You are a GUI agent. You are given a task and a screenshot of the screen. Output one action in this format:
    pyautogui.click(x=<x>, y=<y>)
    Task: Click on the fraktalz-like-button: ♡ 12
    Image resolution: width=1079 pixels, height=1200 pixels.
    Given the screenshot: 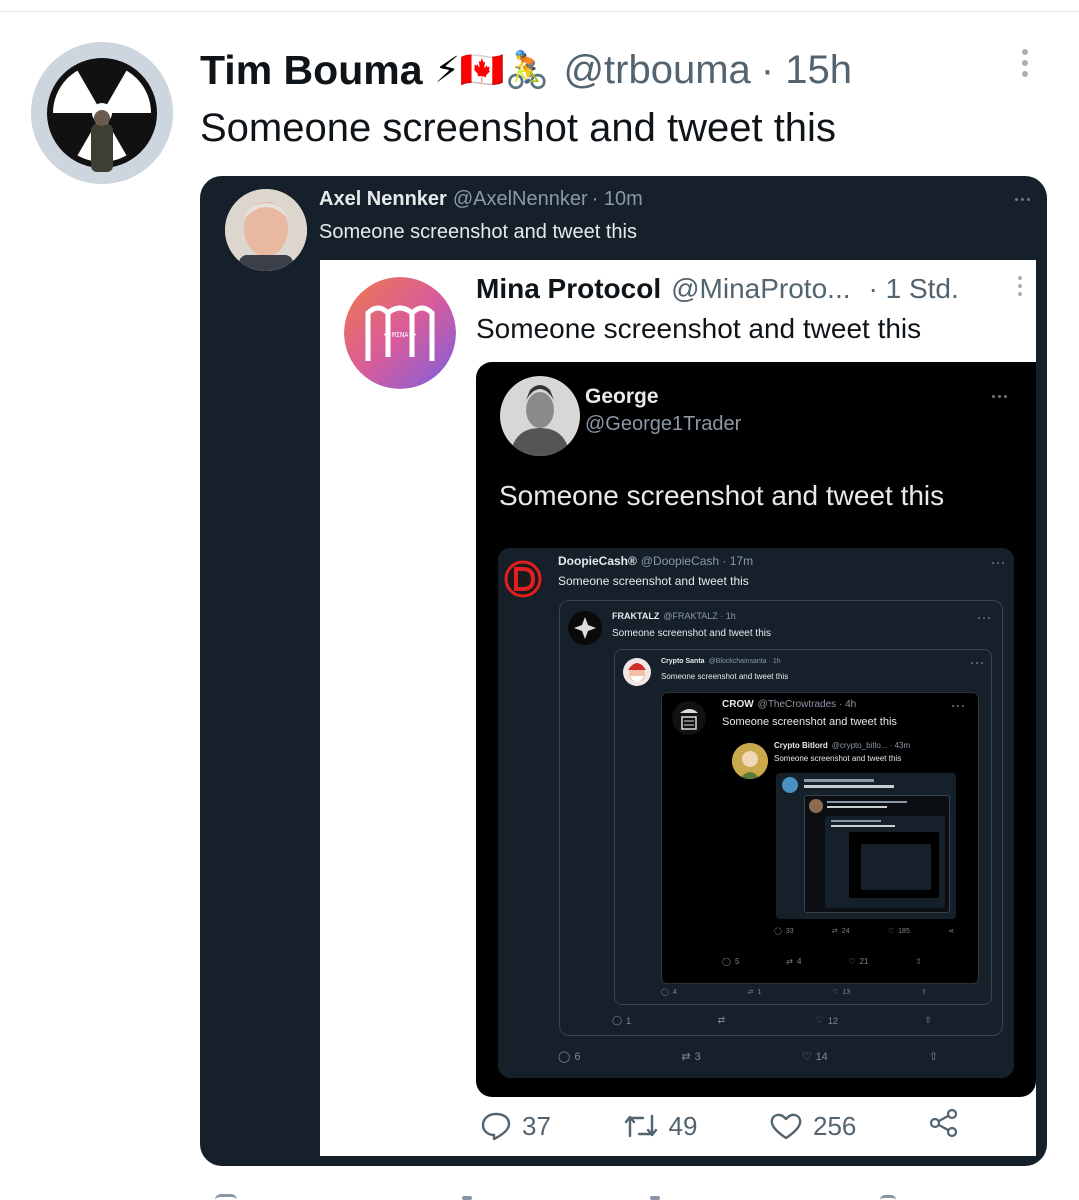 What is the action you would take?
    pyautogui.click(x=827, y=1020)
    